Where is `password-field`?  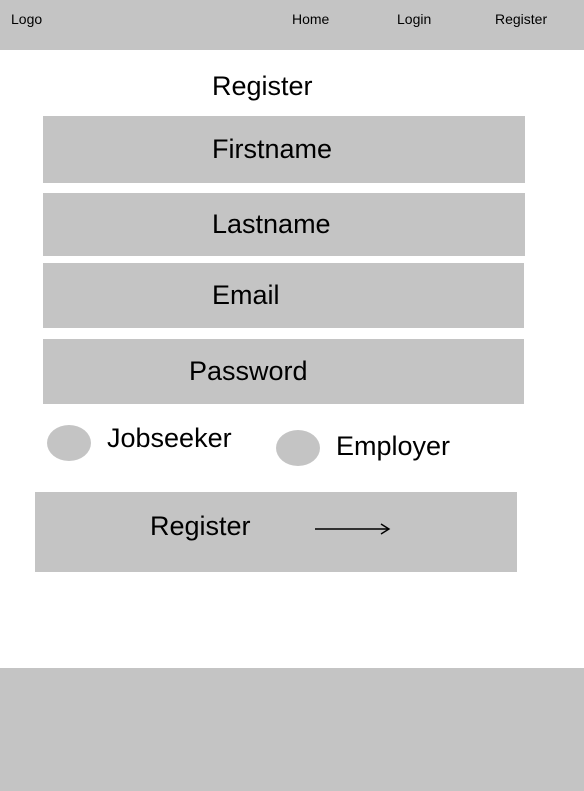
password-field is located at coordinates (283, 371).